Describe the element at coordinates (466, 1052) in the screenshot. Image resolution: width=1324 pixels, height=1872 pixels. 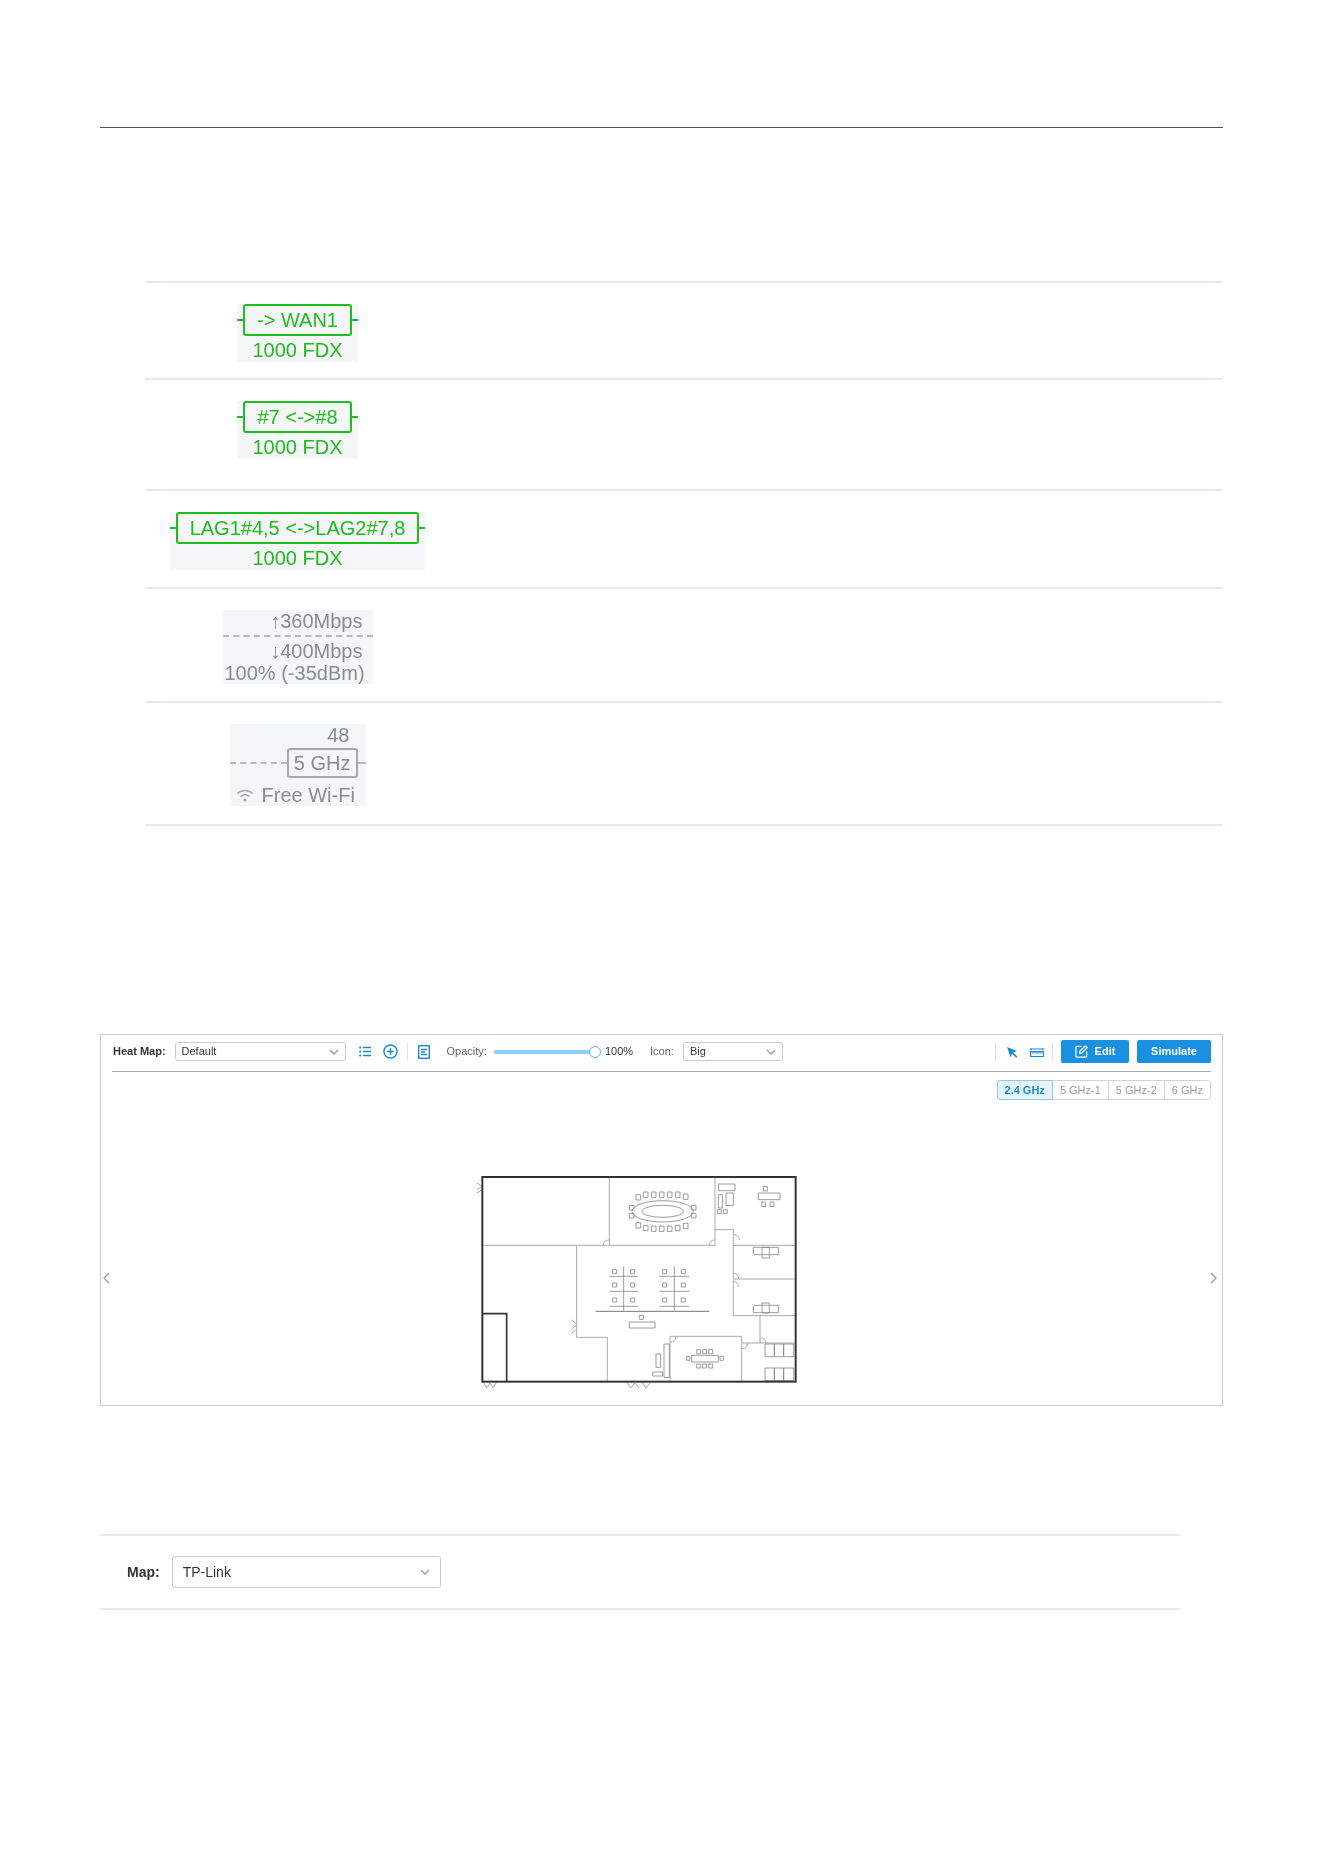
I see `opacity-label: Opacity:` at that location.